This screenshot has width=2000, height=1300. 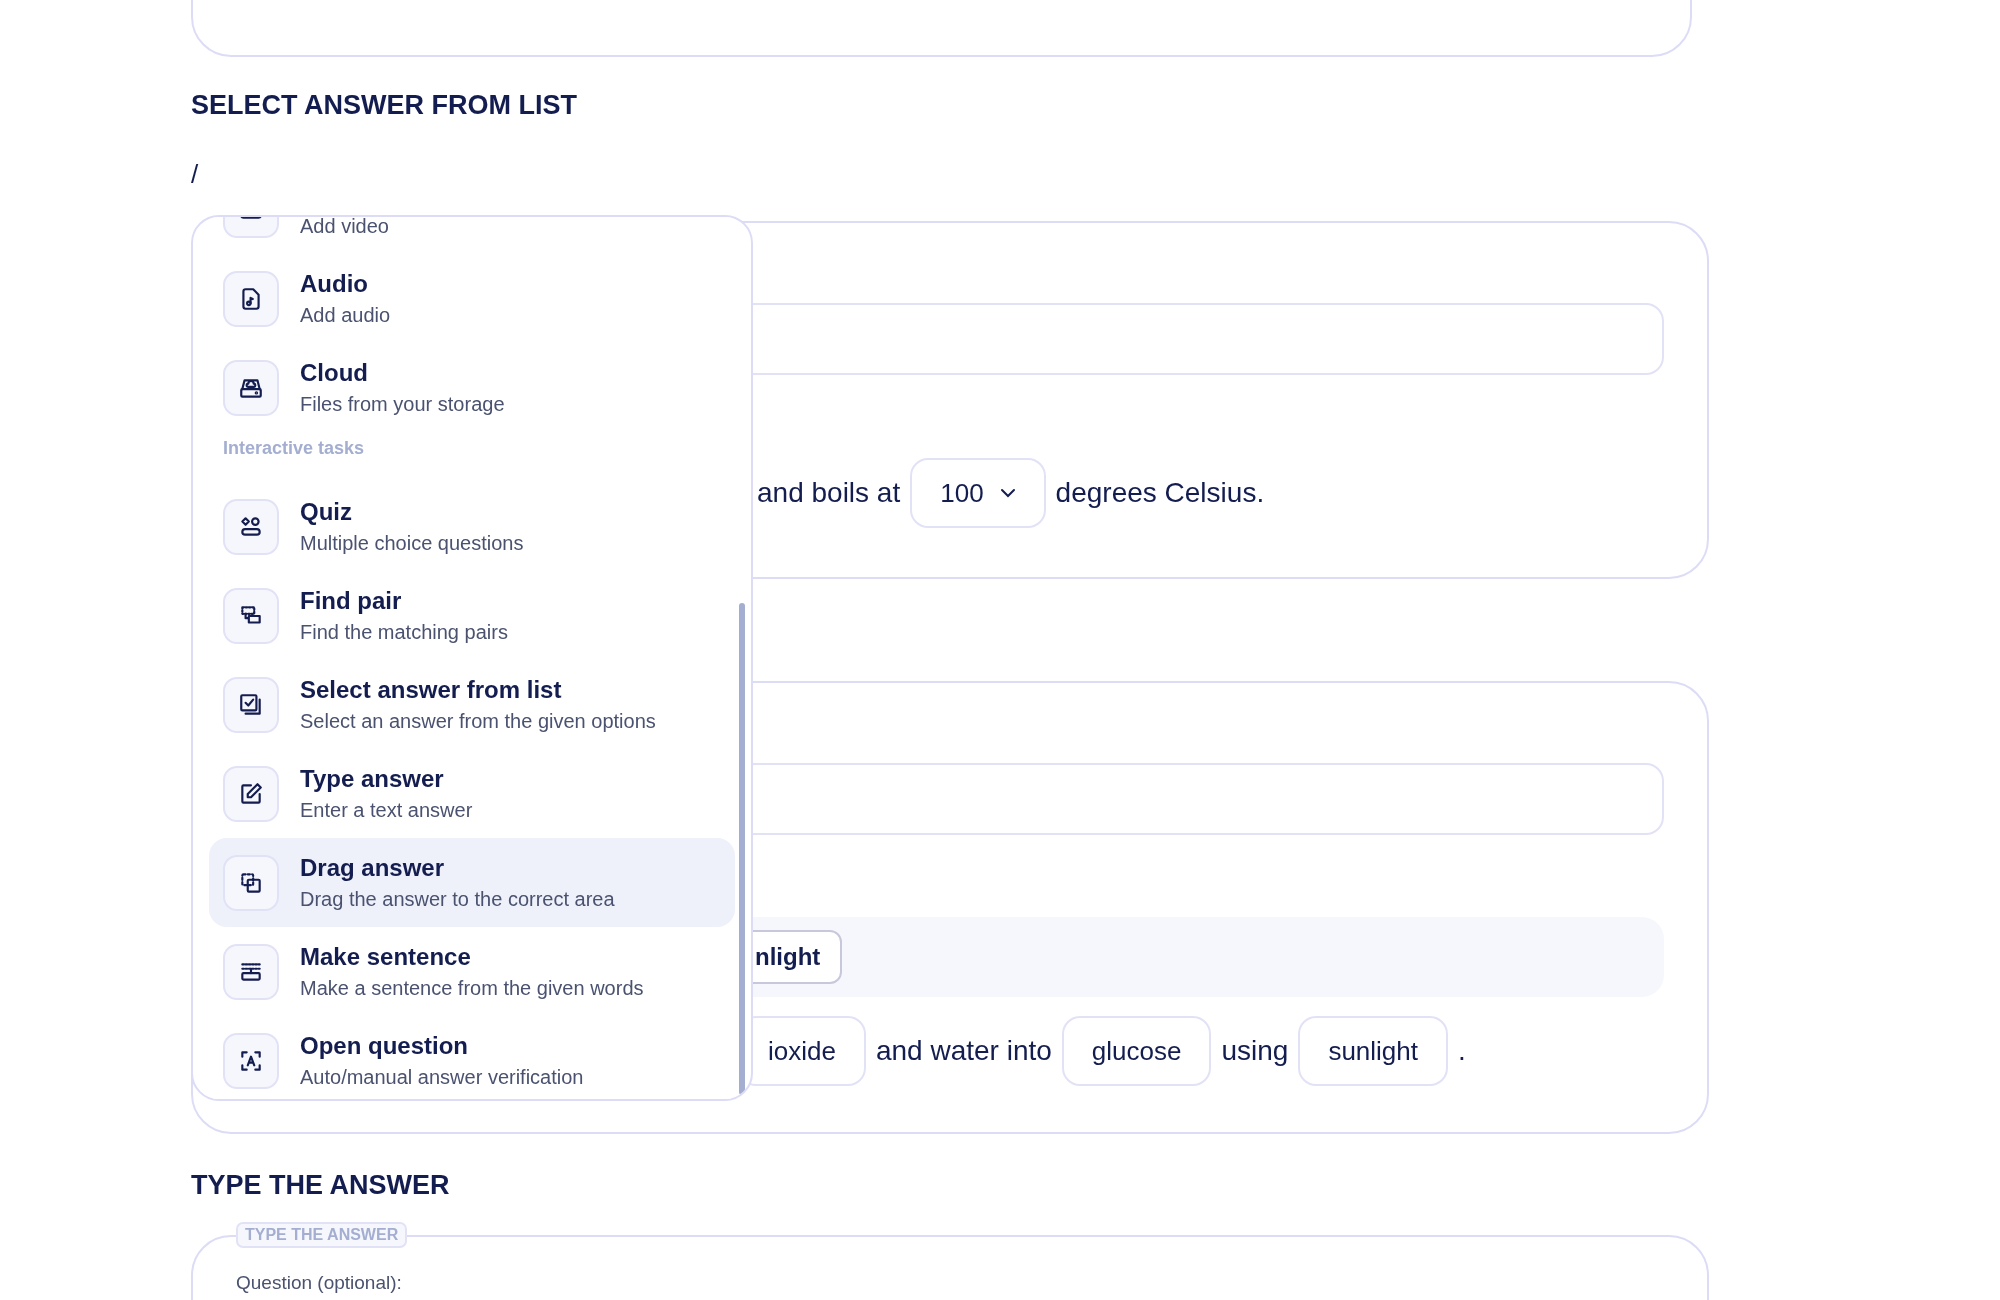 What do you see at coordinates (319, 1283) in the screenshot?
I see `field-label: Question (optional):` at bounding box center [319, 1283].